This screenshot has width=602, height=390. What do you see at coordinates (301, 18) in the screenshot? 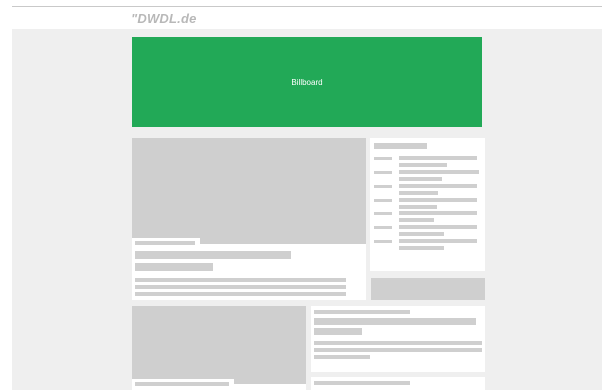
I see `site-header` at bounding box center [301, 18].